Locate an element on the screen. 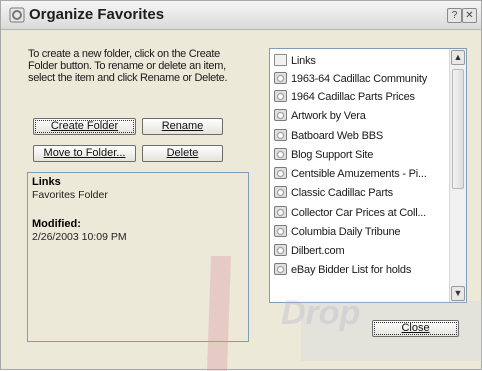 This screenshot has height=371, width=482. title-close-button: ✕ is located at coordinates (469, 15).